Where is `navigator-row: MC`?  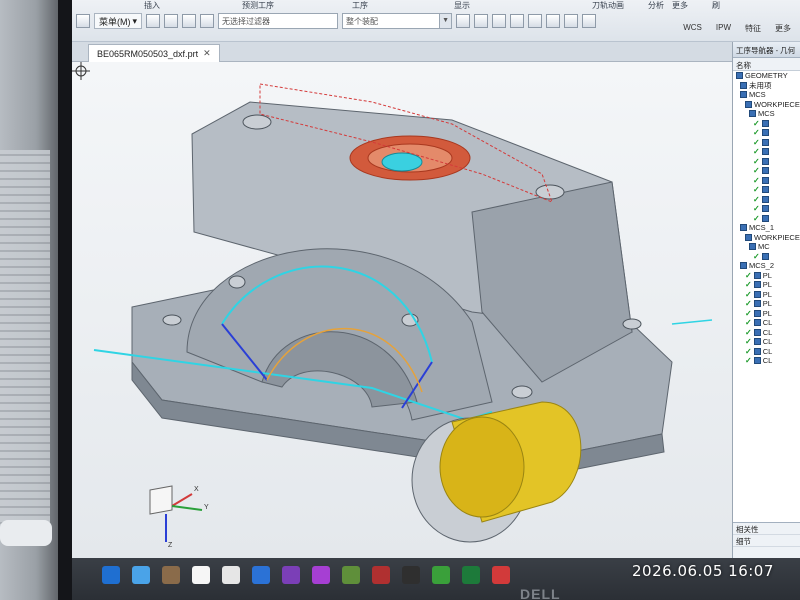
navigator-row: MC is located at coordinates (766, 247).